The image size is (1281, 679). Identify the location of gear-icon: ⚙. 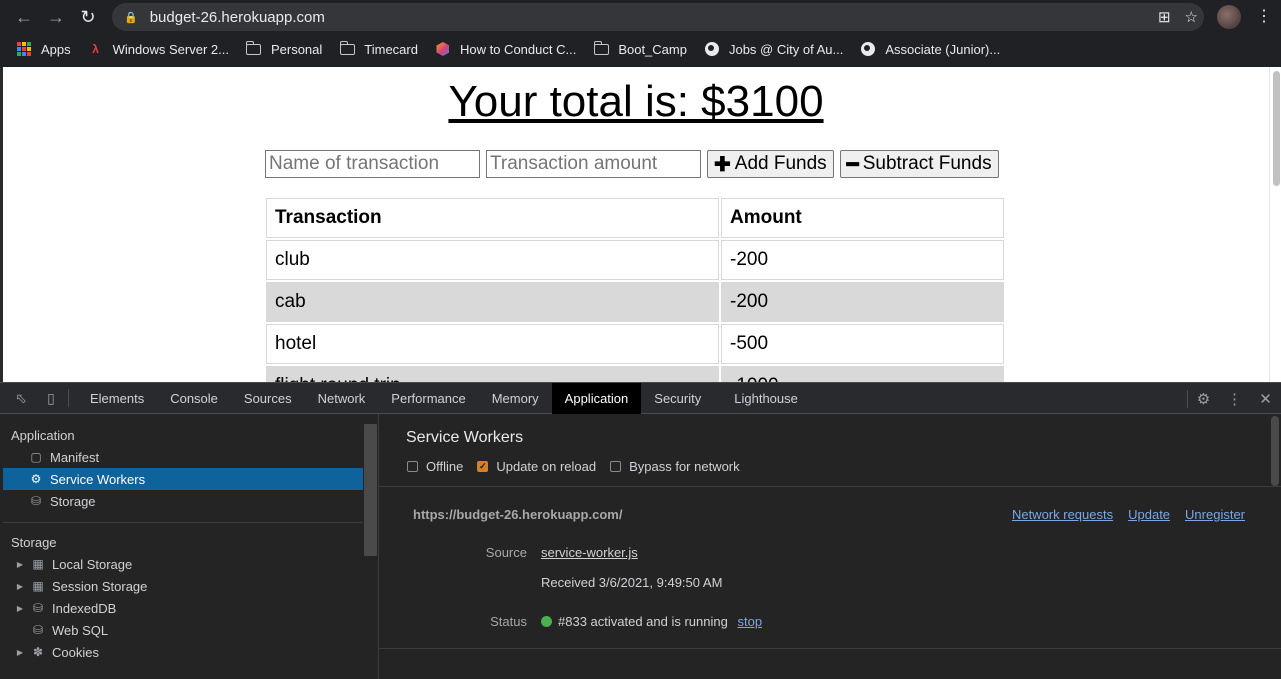
(1203, 399).